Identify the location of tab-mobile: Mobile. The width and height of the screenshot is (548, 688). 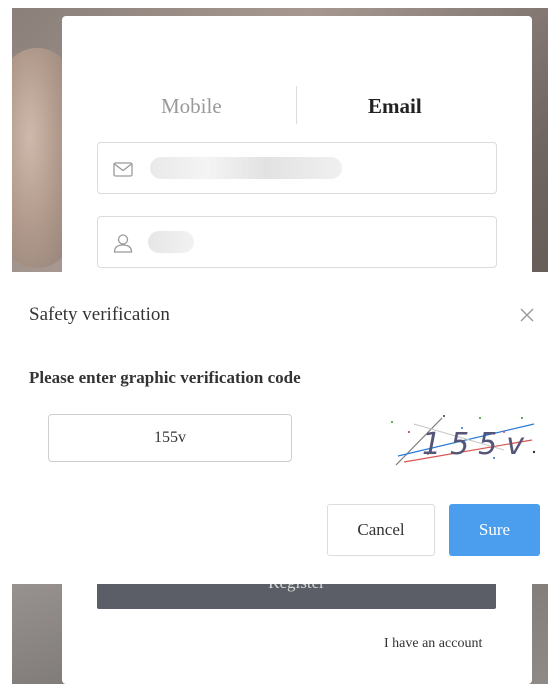
(191, 106).